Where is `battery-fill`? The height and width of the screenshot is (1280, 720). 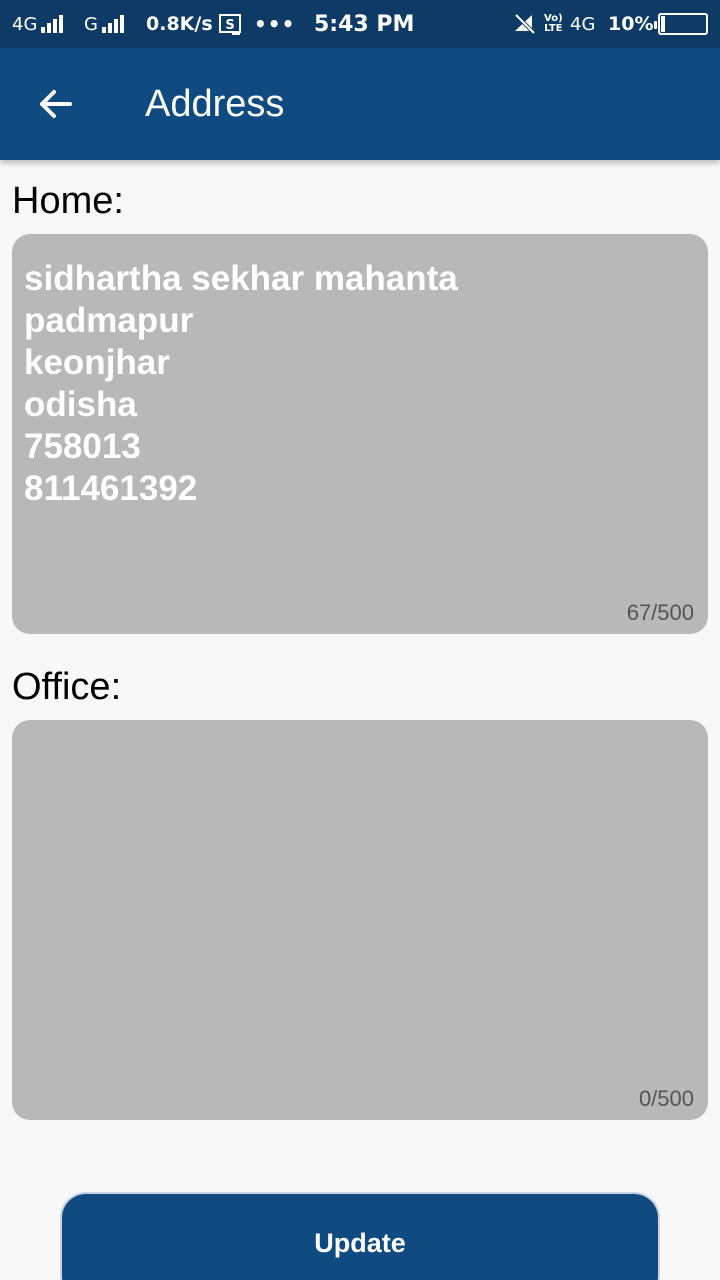 battery-fill is located at coordinates (663, 24).